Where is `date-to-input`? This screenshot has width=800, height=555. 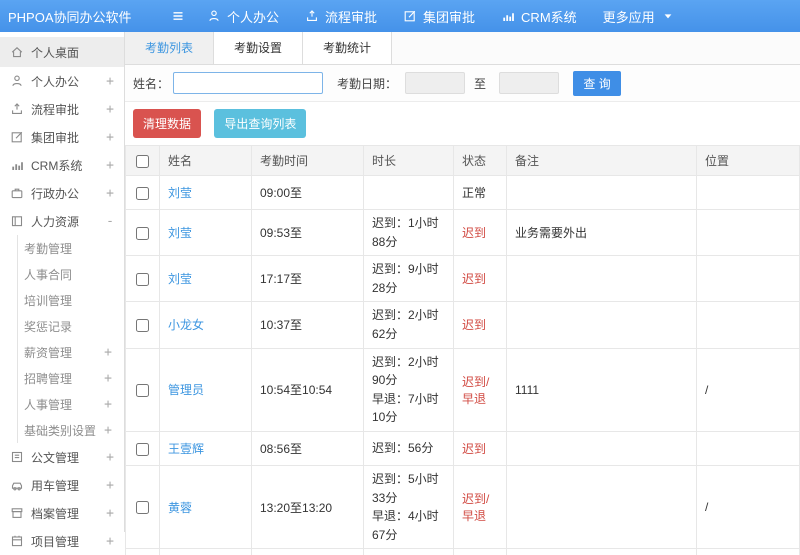
date-to-input is located at coordinates (529, 83).